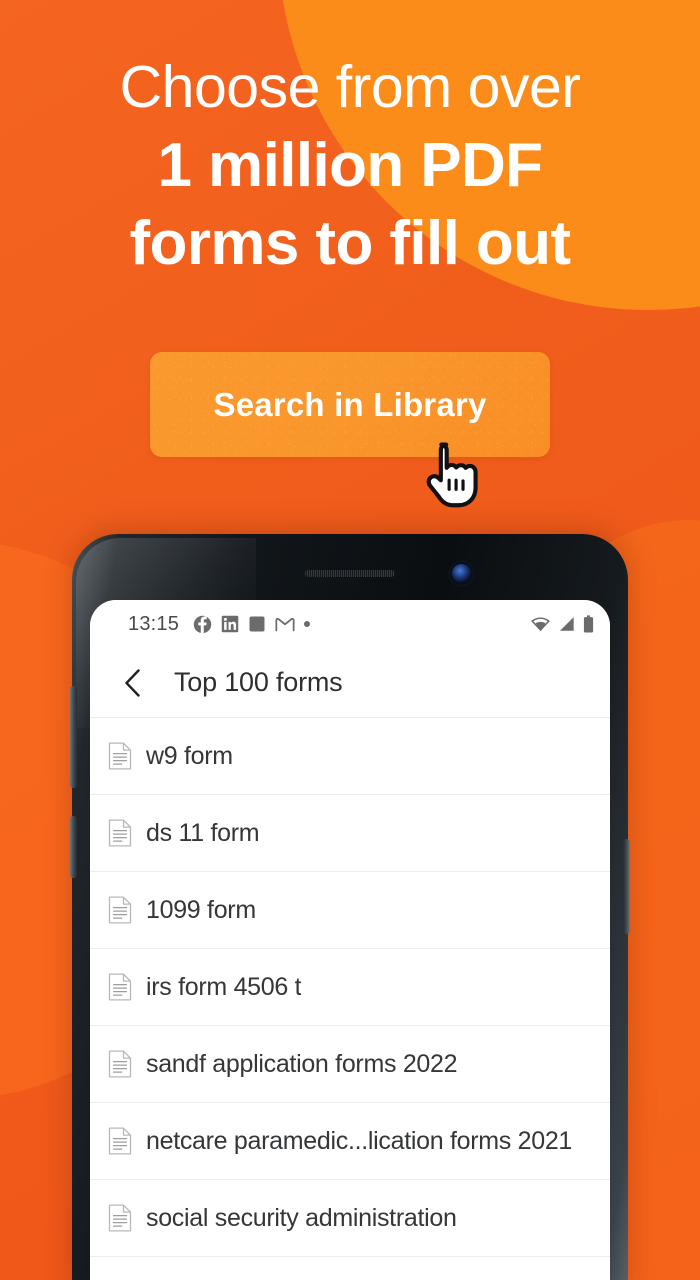 This screenshot has width=700, height=1280. What do you see at coordinates (350, 1268) in the screenshot?
I see `list-item-partial` at bounding box center [350, 1268].